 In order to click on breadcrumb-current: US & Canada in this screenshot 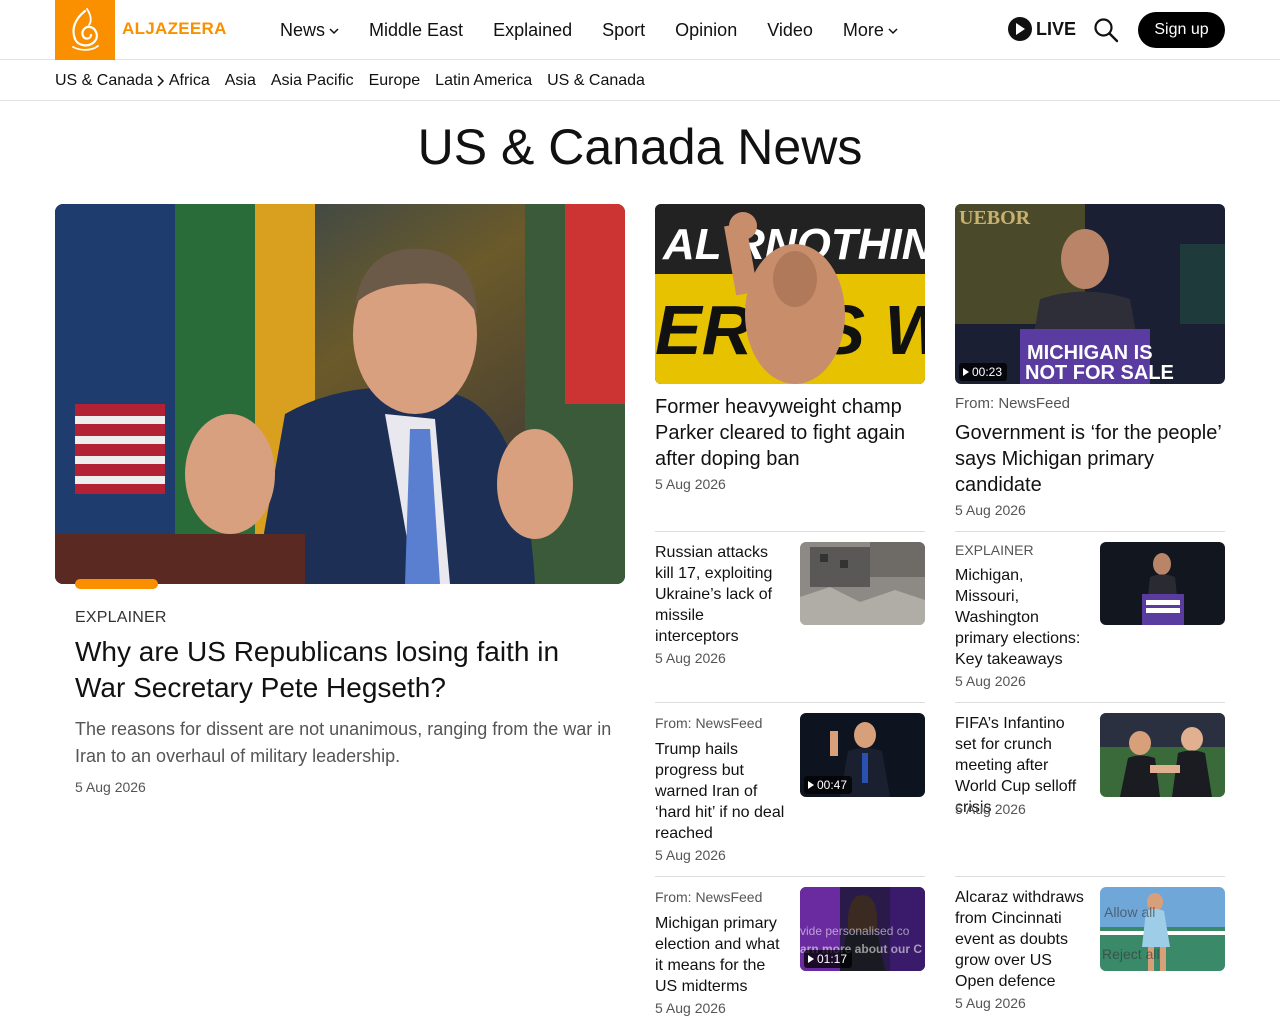, I will do `click(104, 81)`.